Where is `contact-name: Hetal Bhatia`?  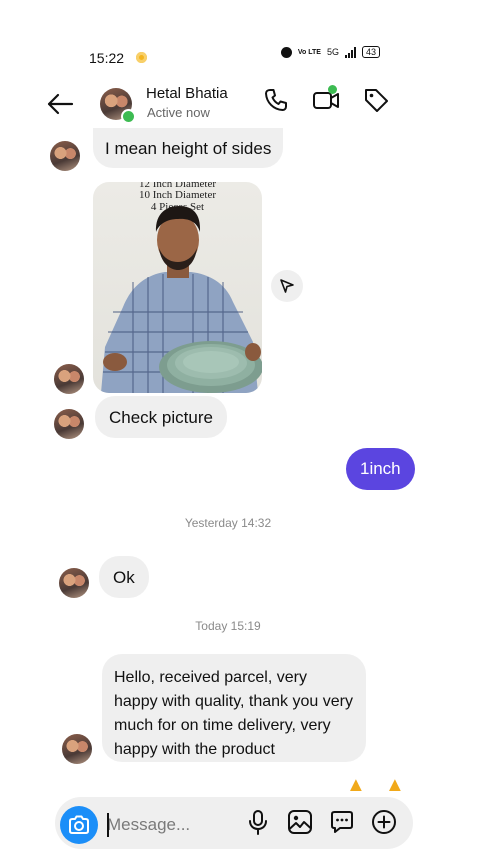
contact-name: Hetal Bhatia is located at coordinates (187, 93).